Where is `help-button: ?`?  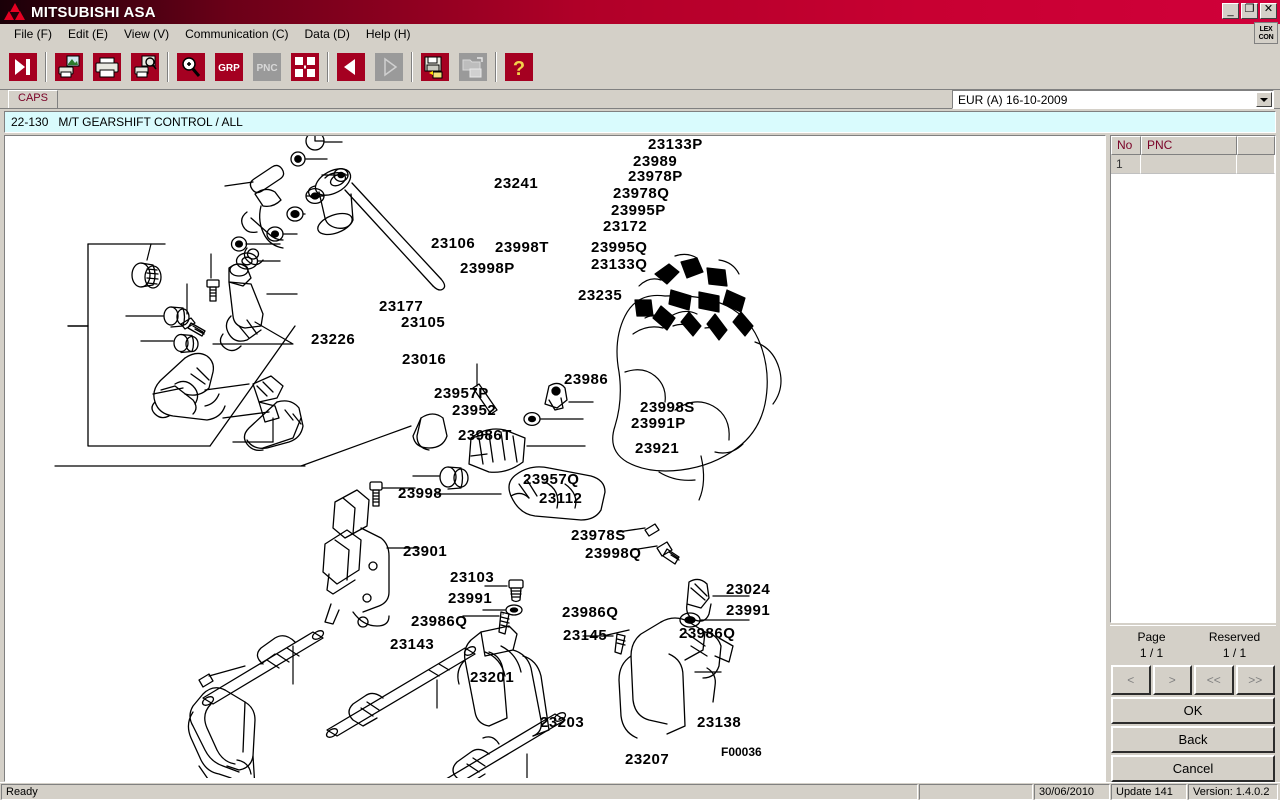
help-button: ? is located at coordinates (519, 66).